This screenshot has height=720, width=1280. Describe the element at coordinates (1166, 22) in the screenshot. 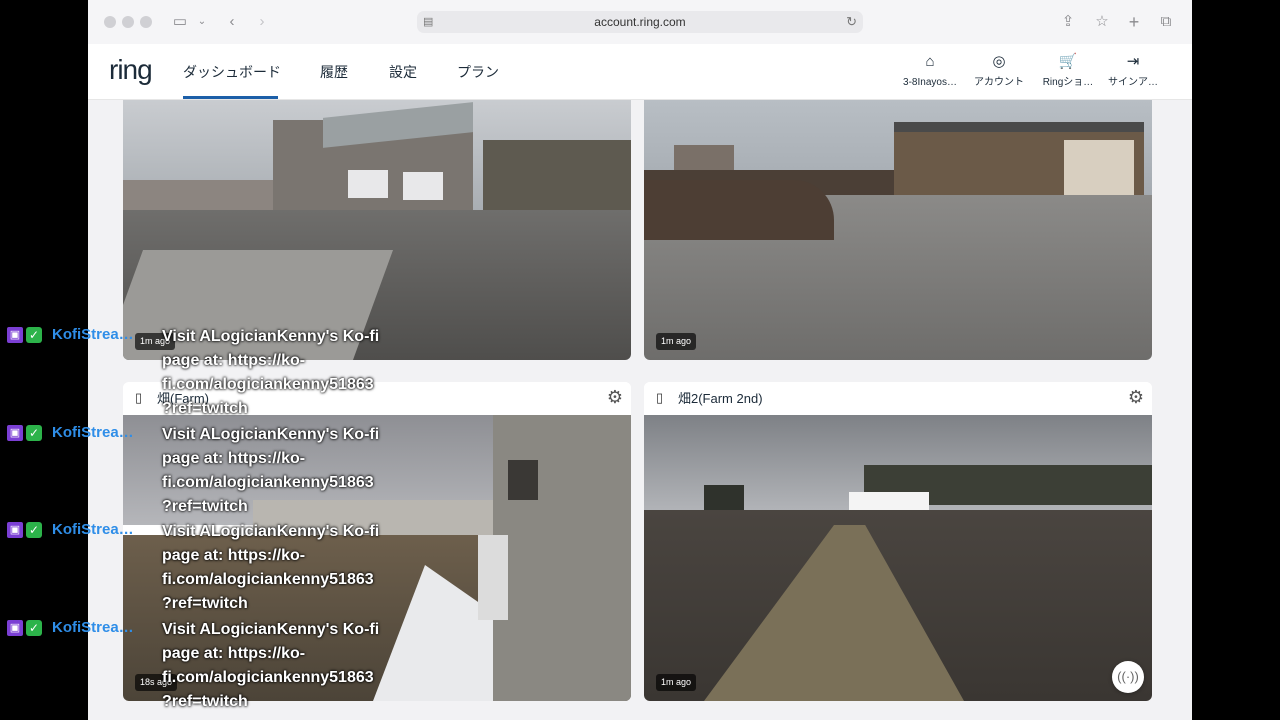

I see `tab-overview-icon: ⧉` at that location.